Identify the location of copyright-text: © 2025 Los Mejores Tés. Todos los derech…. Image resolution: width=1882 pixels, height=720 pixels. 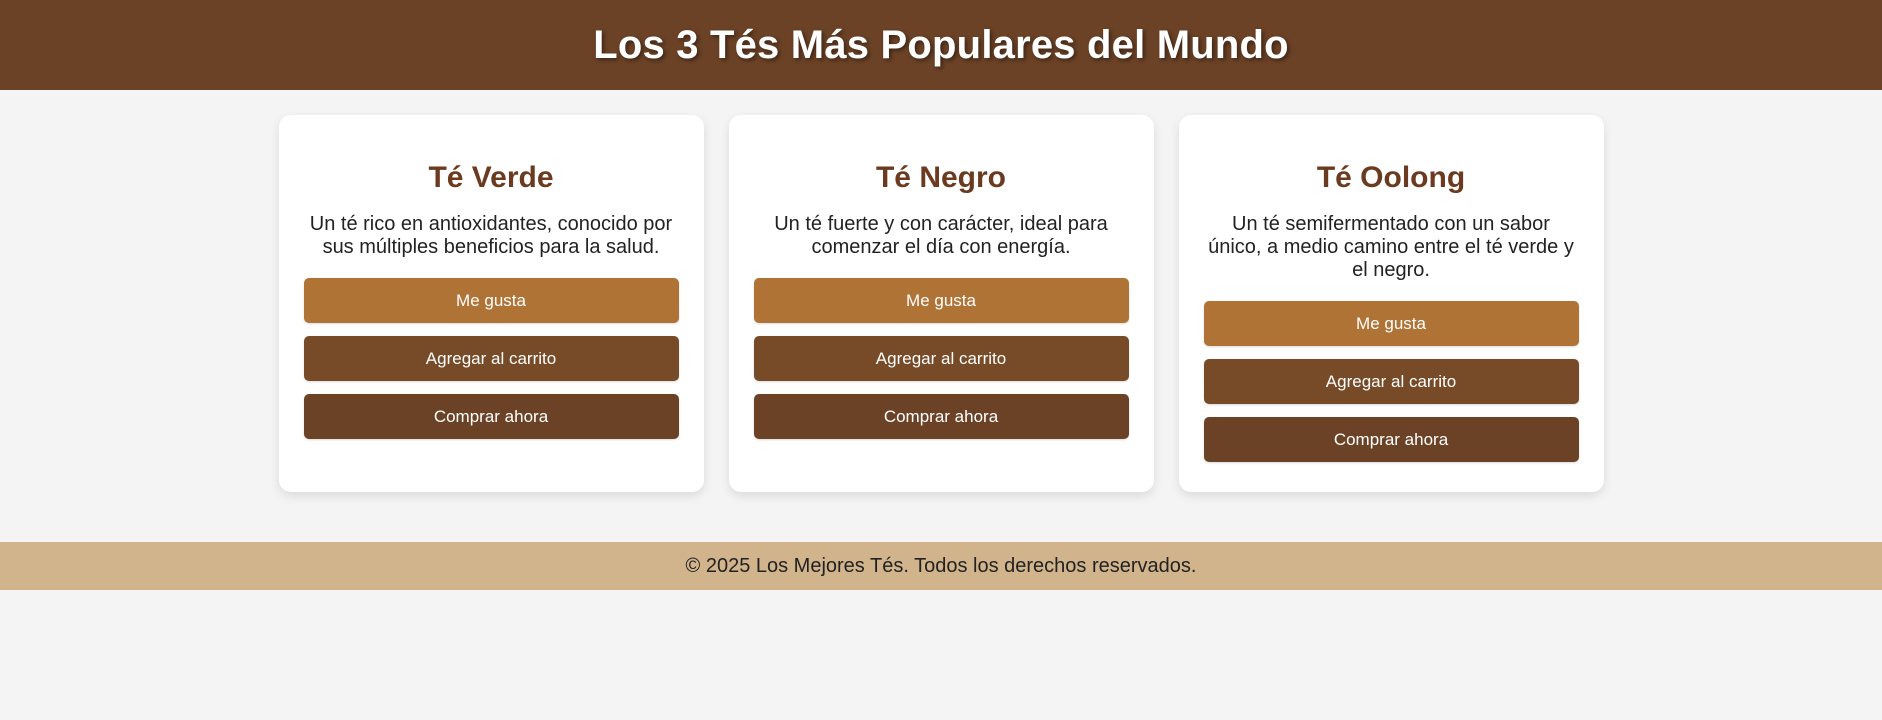
(941, 565).